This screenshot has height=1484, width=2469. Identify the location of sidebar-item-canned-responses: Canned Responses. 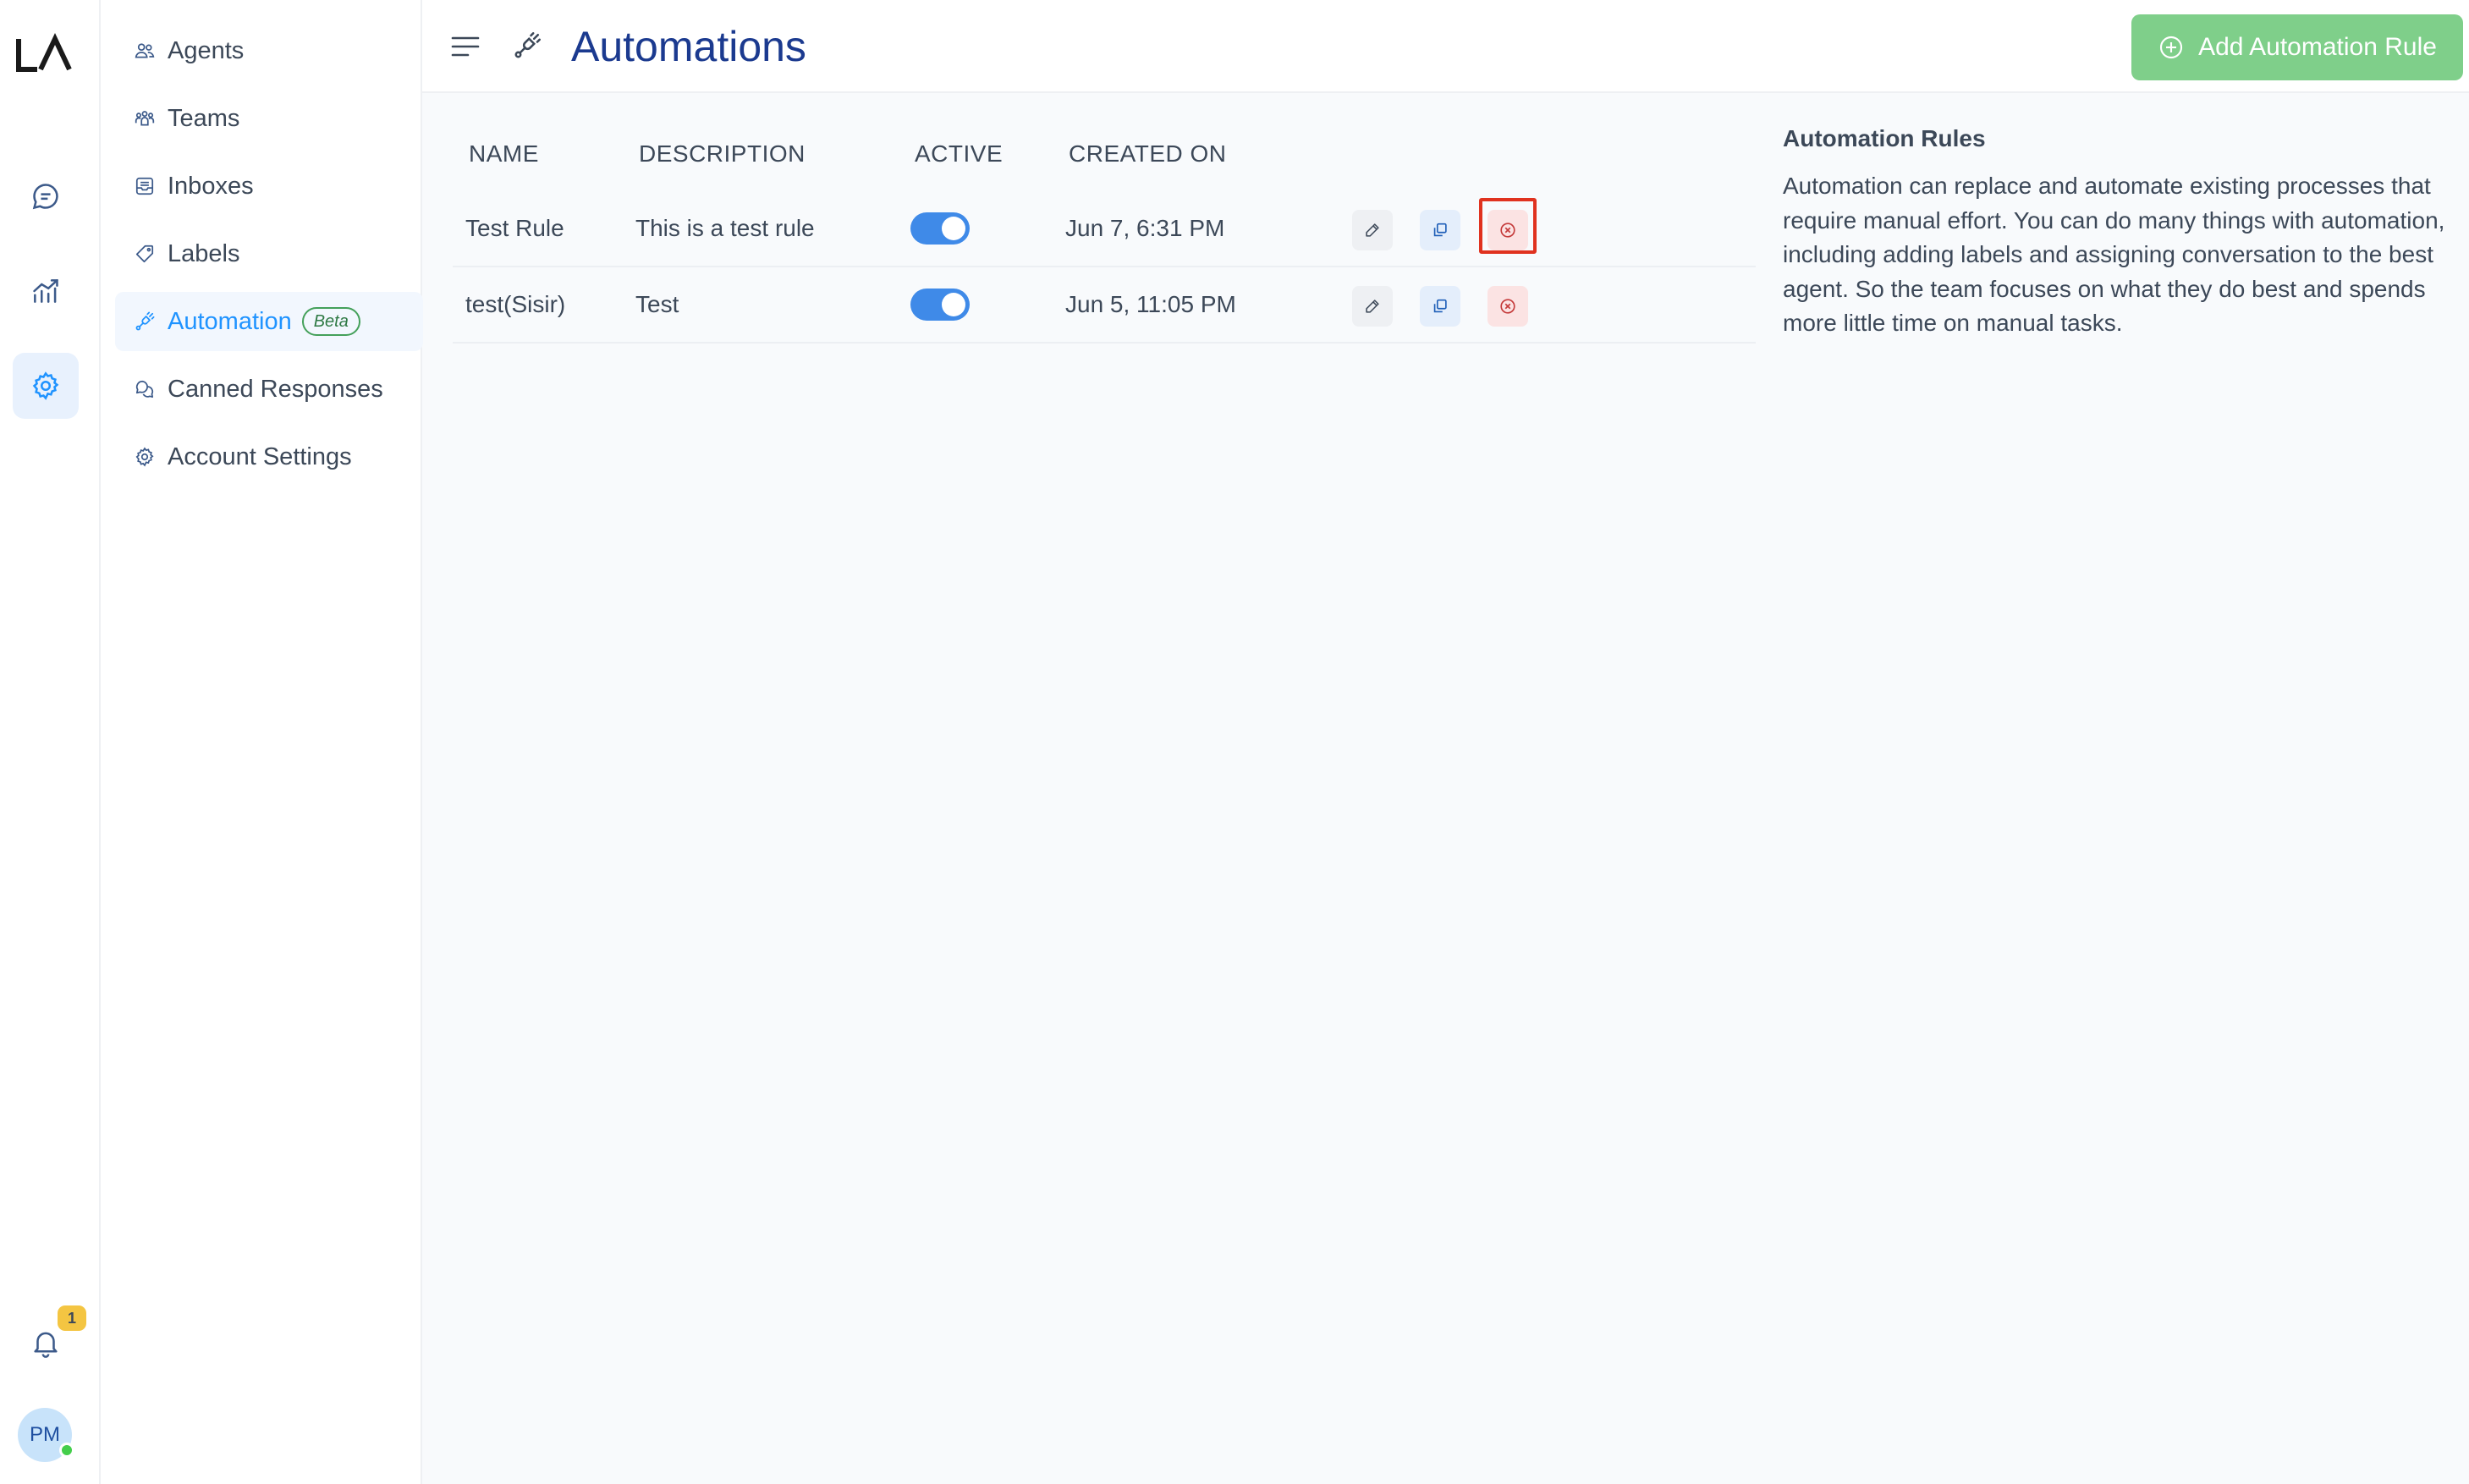
(269, 389).